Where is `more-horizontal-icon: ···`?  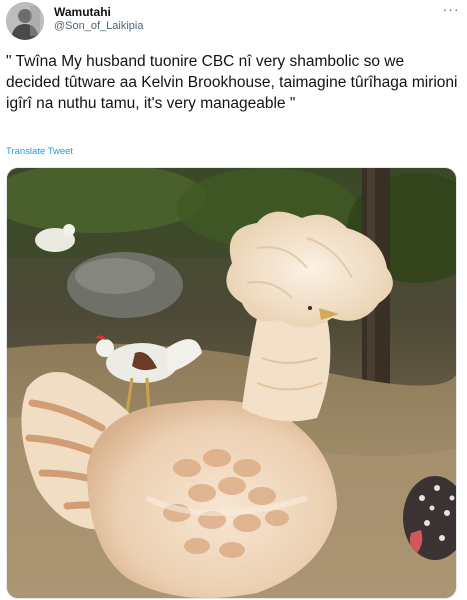 more-horizontal-icon: ··· is located at coordinates (451, 9).